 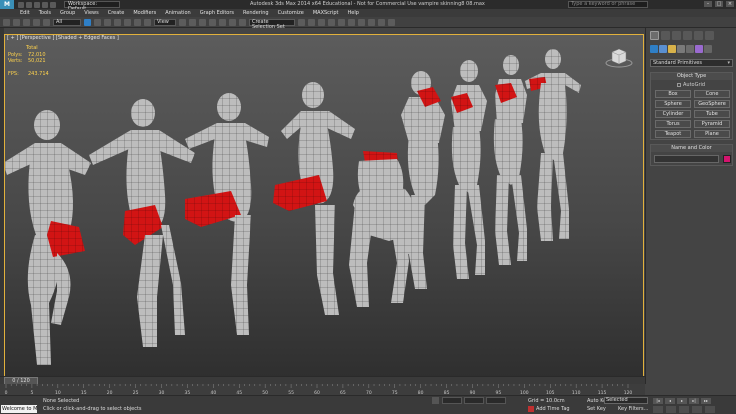 I want to click on mirror-icon, so click(x=301, y=22).